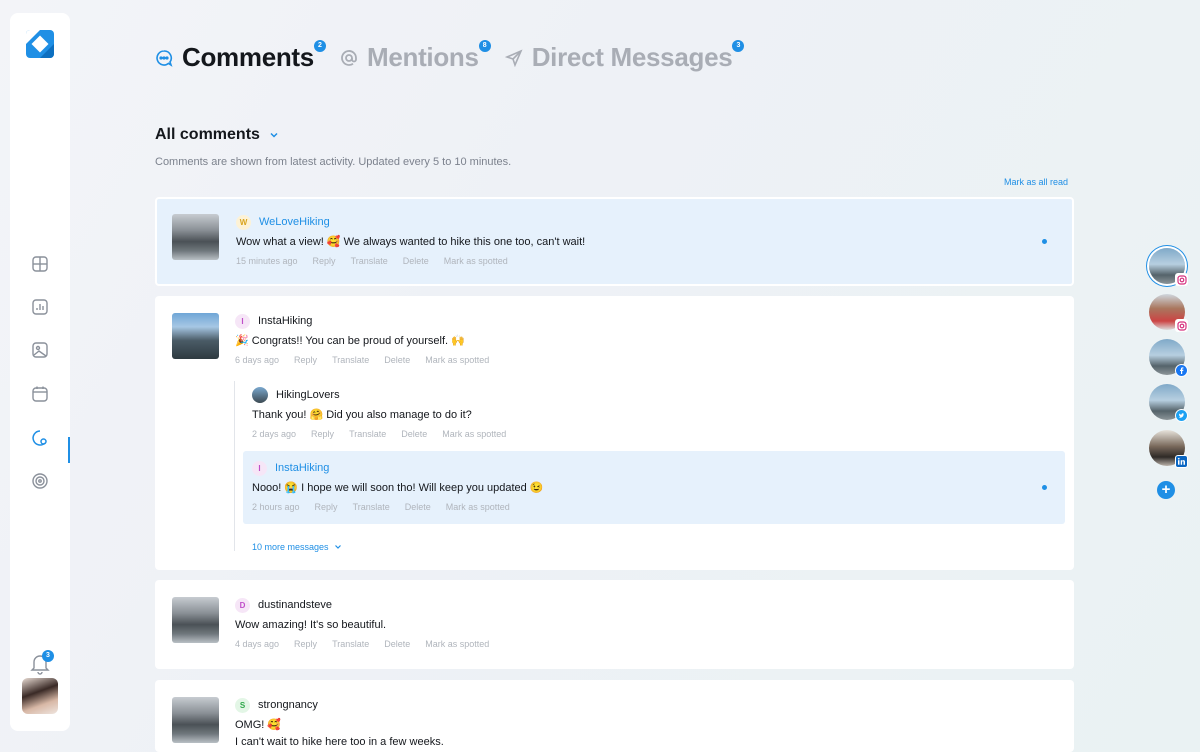  I want to click on dashboard-icon, so click(40, 264).